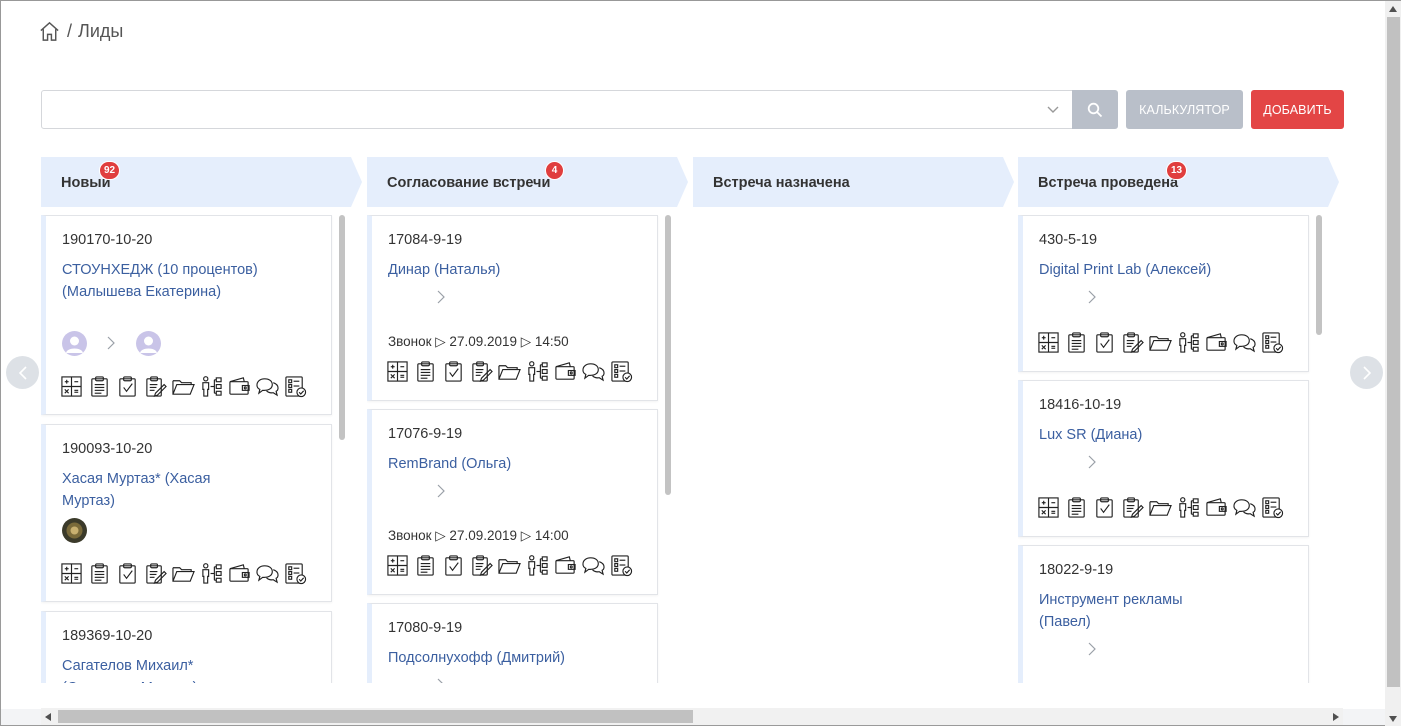 The height and width of the screenshot is (726, 1401). Describe the element at coordinates (488, 464) in the screenshot. I see `lead-title-link: RemBrand (Ольга)` at that location.